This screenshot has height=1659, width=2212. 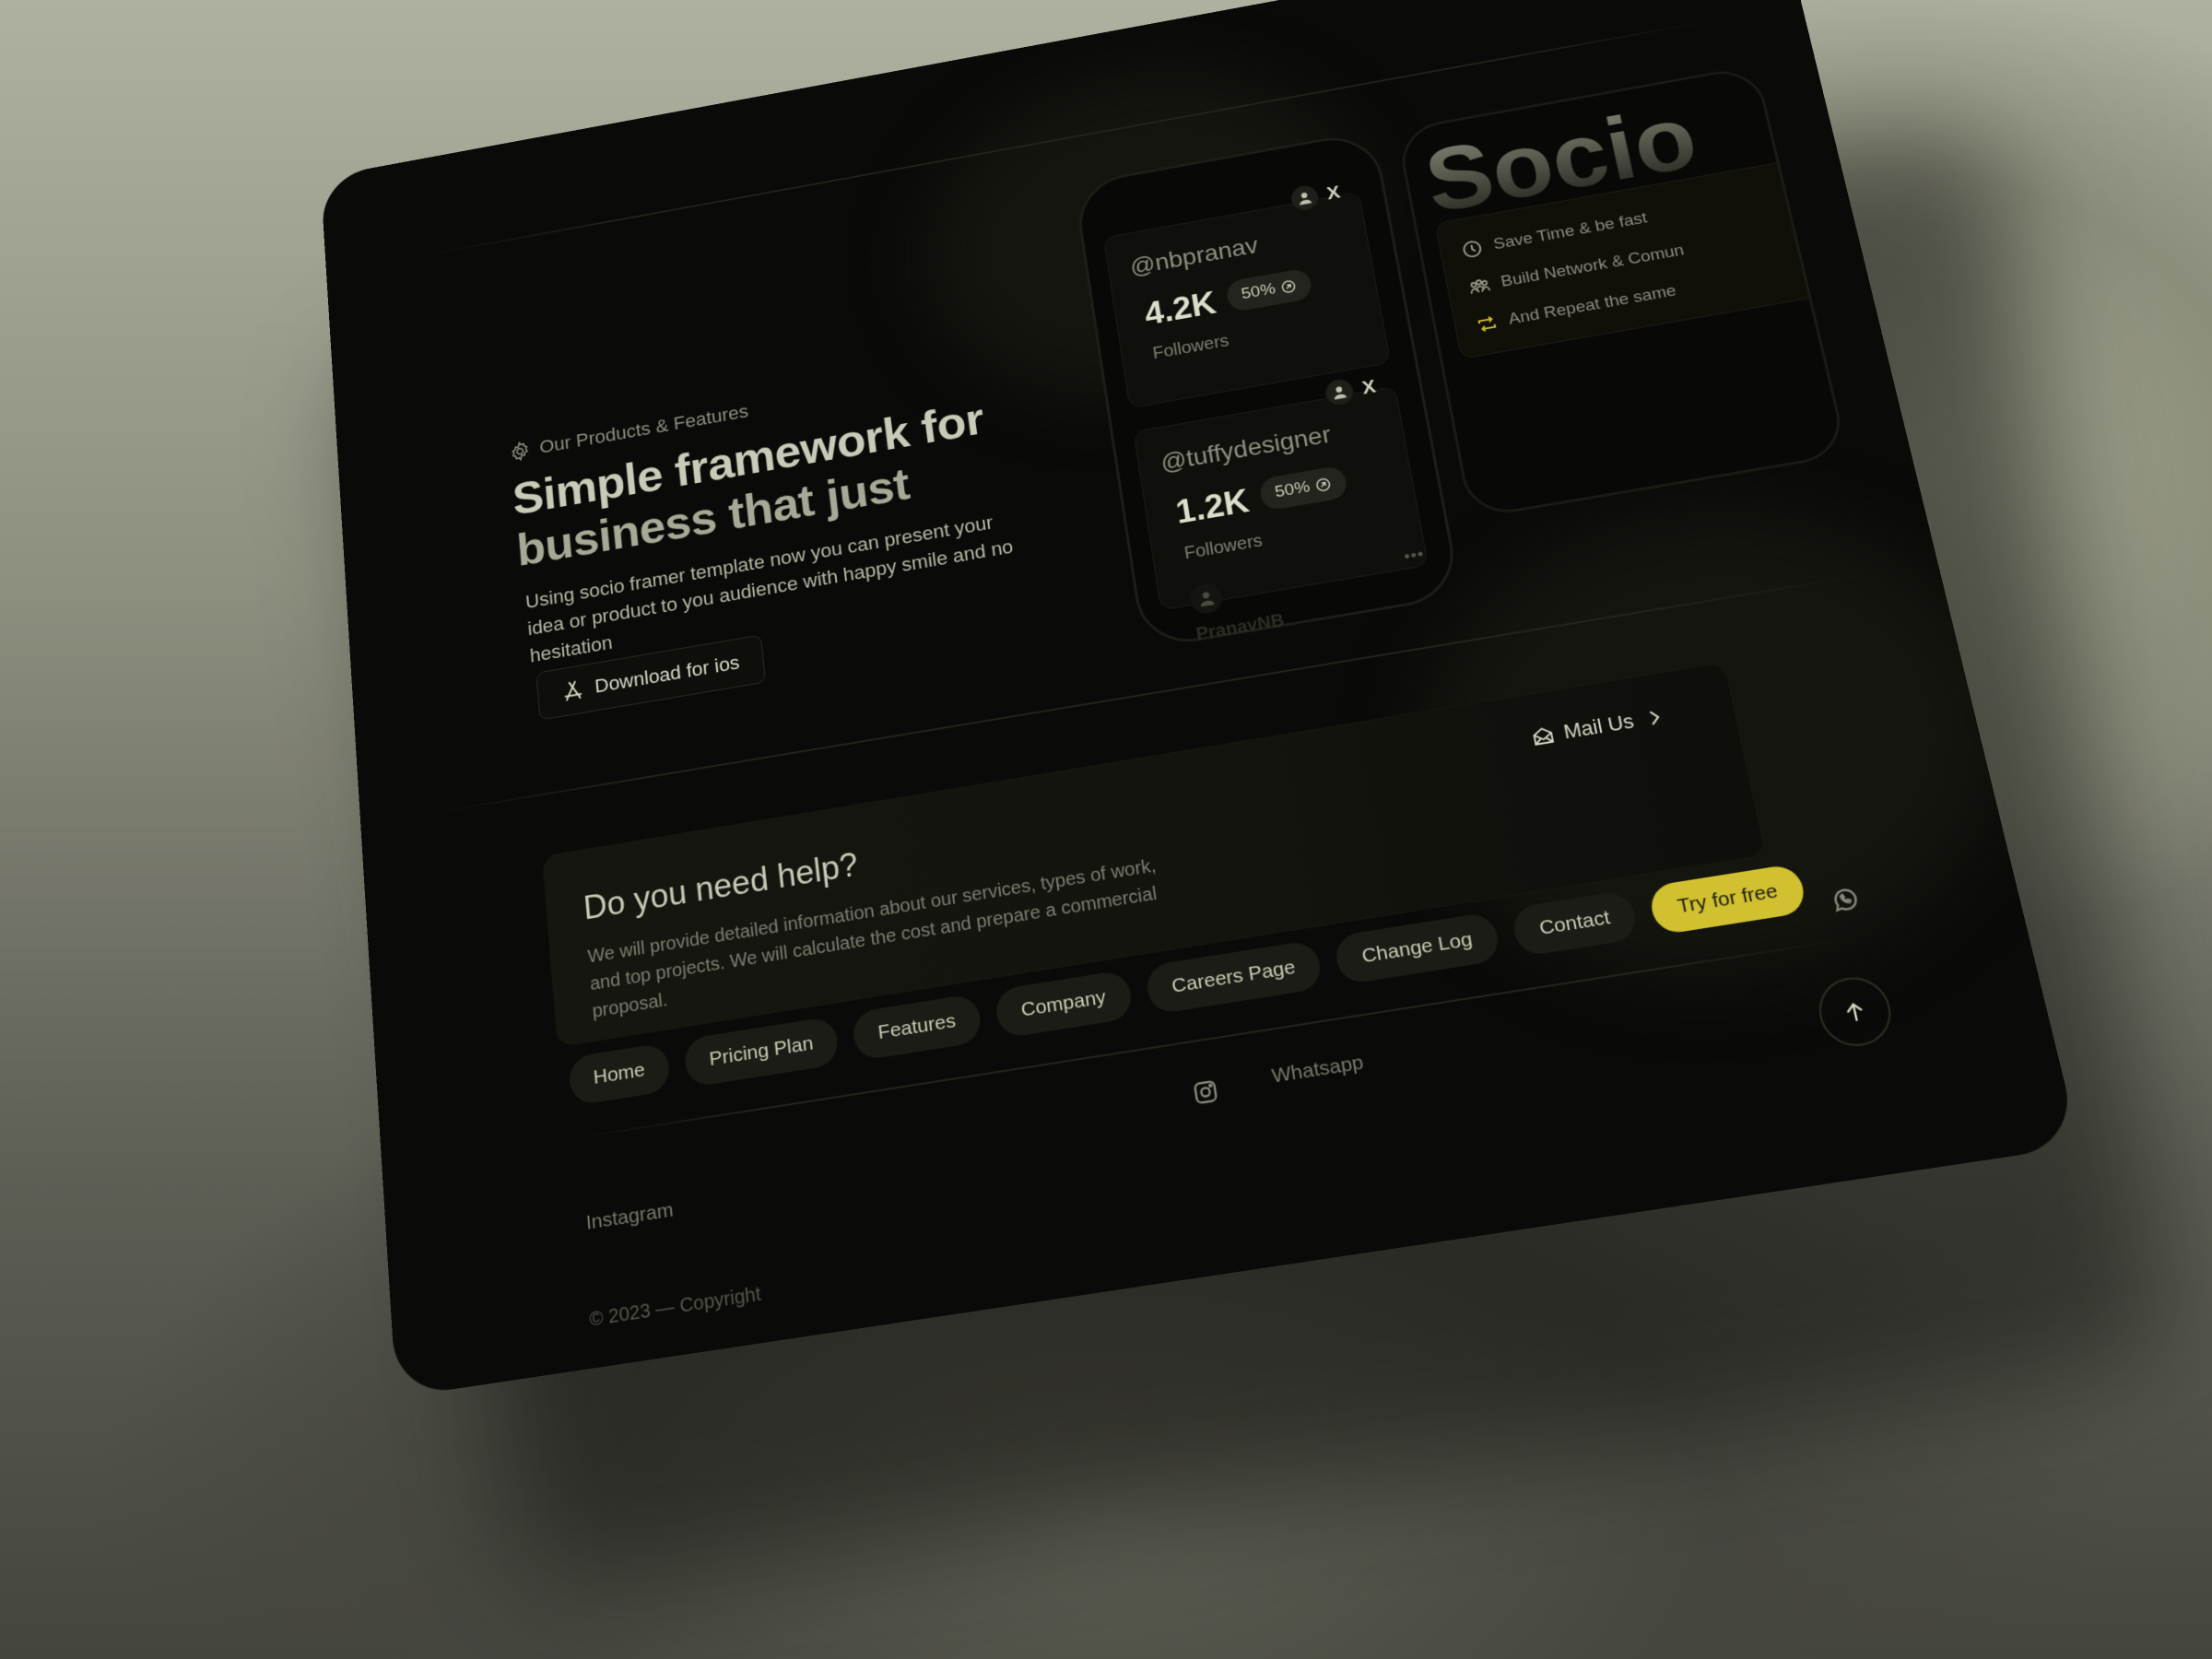 I want to click on nav-change-log: Change Log, so click(x=1417, y=948).